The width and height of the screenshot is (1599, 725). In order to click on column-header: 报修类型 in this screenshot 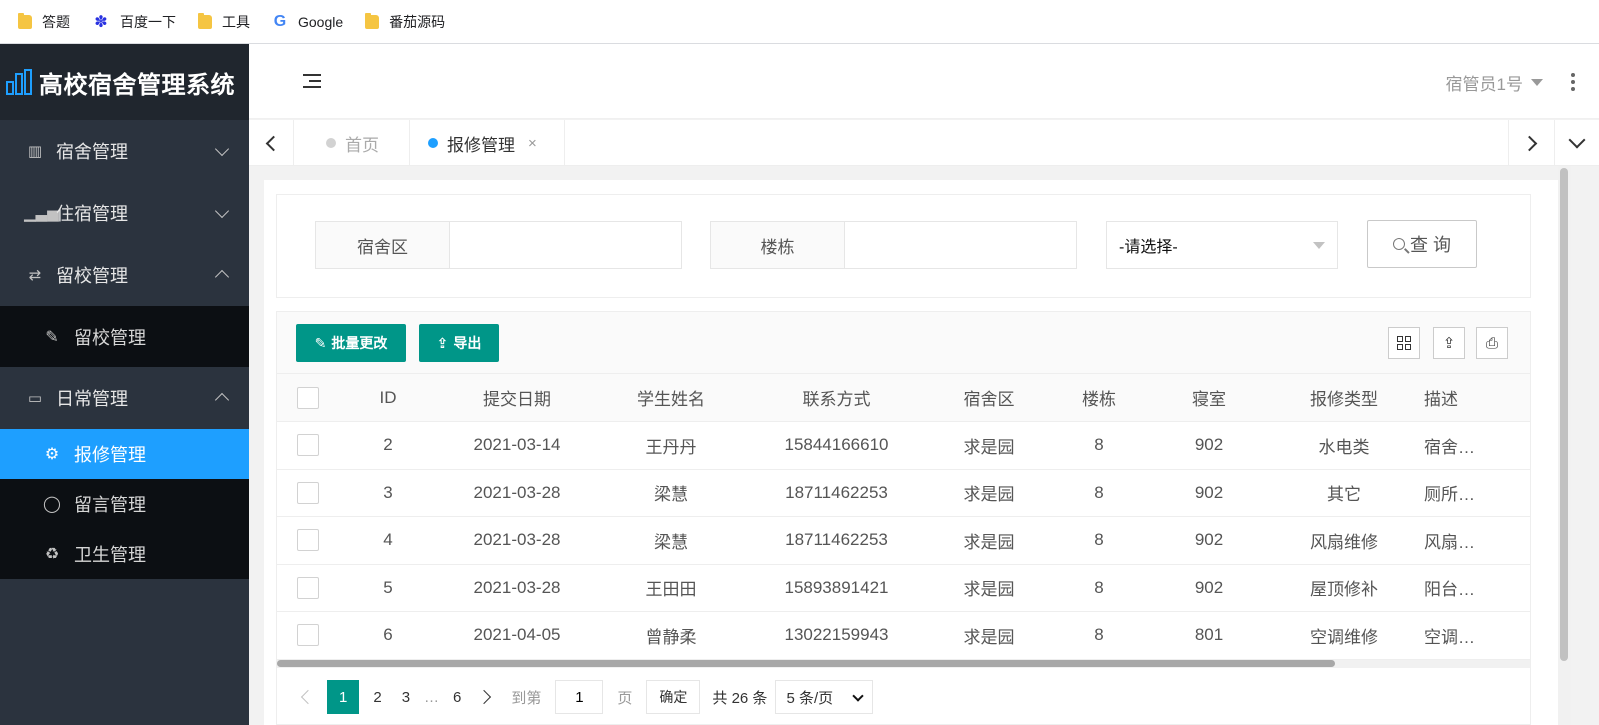, I will do `click(1344, 398)`.